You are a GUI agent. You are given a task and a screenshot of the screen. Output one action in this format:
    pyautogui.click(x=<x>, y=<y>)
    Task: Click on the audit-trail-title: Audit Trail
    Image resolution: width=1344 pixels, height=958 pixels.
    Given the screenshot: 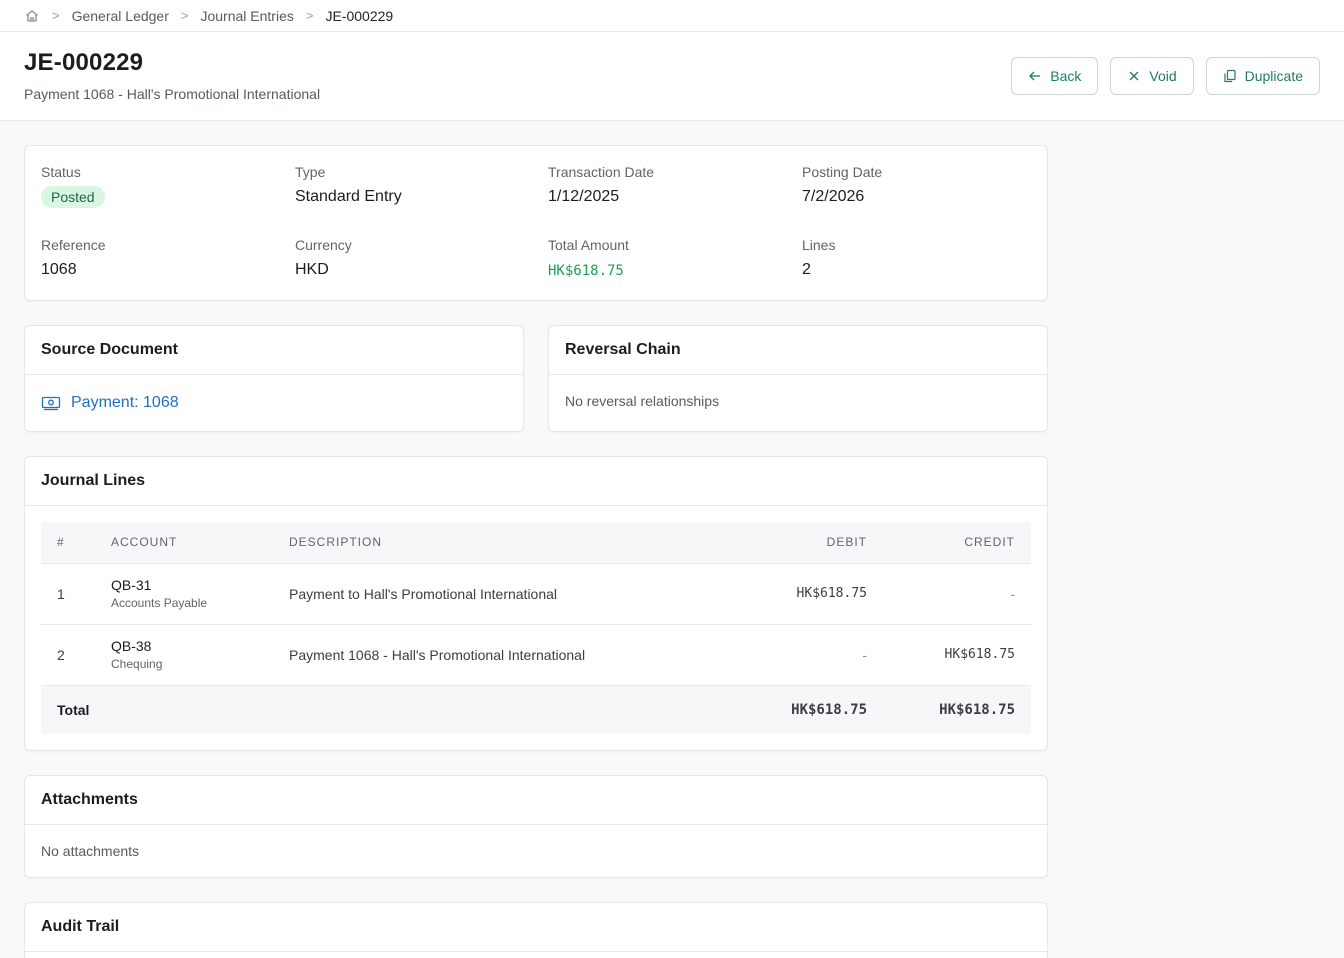 What is the action you would take?
    pyautogui.click(x=536, y=927)
    